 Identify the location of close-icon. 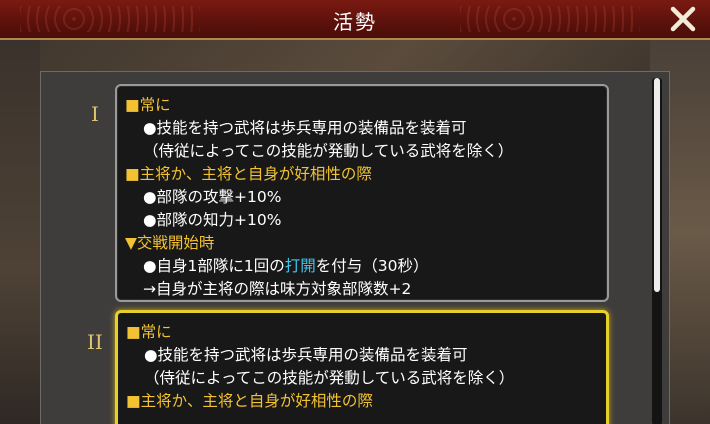
(683, 19).